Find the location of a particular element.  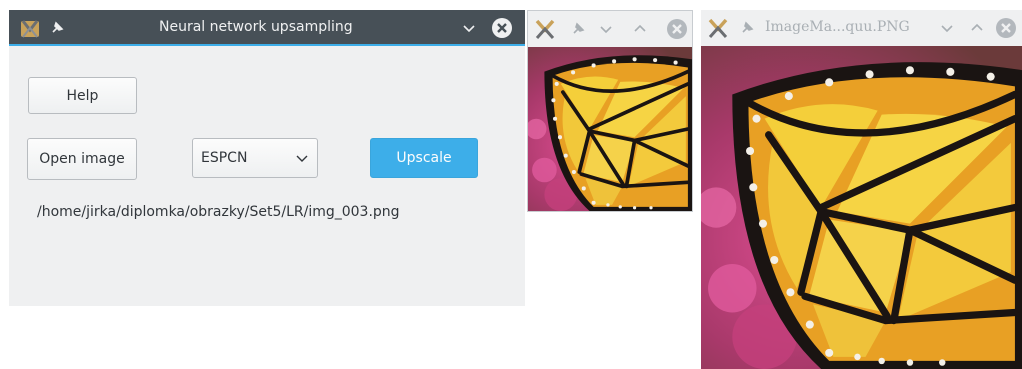

small-titlebar is located at coordinates (610, 29).